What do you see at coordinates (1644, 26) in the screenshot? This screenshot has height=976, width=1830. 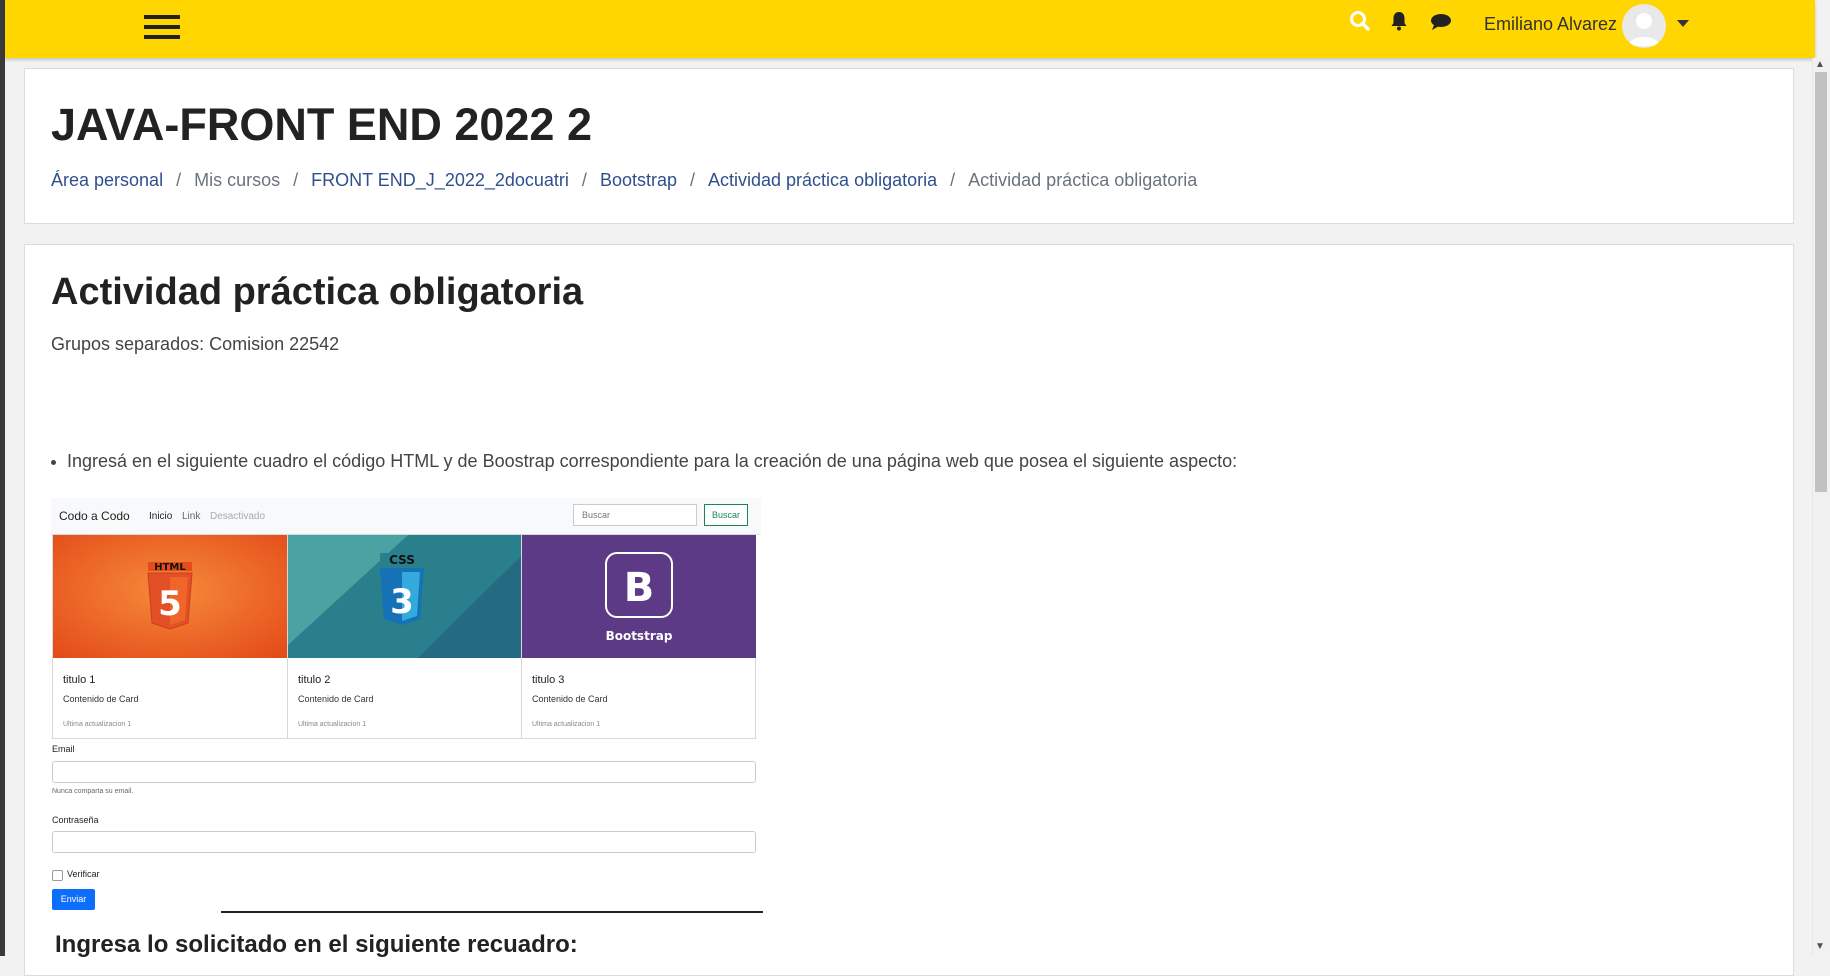 I see `avatar` at bounding box center [1644, 26].